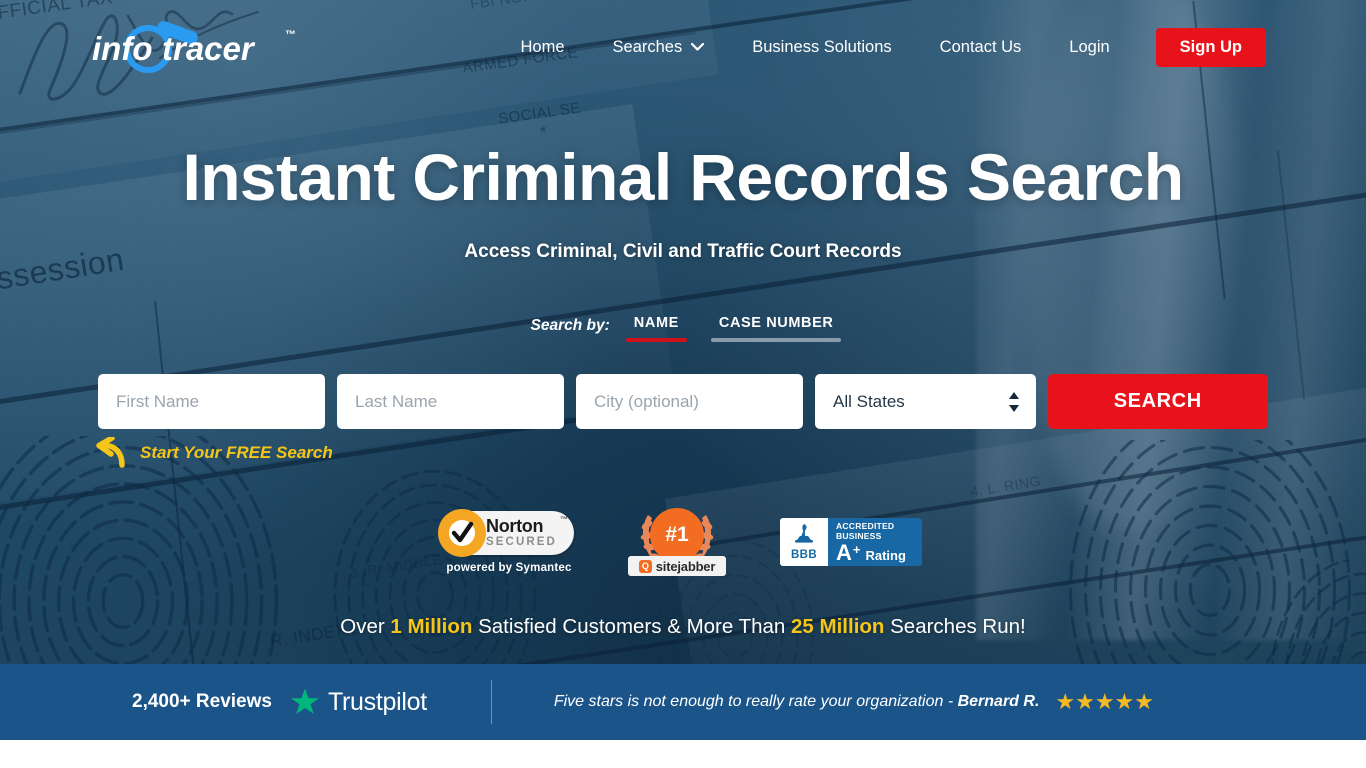 The height and width of the screenshot is (768, 1366). I want to click on trustpilot-star-icon, so click(304, 701).